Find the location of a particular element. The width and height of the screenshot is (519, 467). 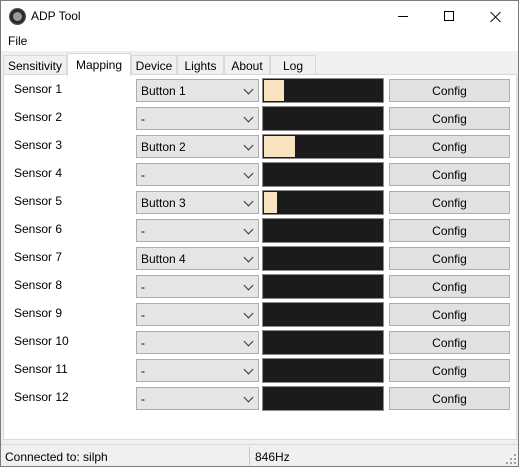

resize-grip-icon is located at coordinates (511, 459).